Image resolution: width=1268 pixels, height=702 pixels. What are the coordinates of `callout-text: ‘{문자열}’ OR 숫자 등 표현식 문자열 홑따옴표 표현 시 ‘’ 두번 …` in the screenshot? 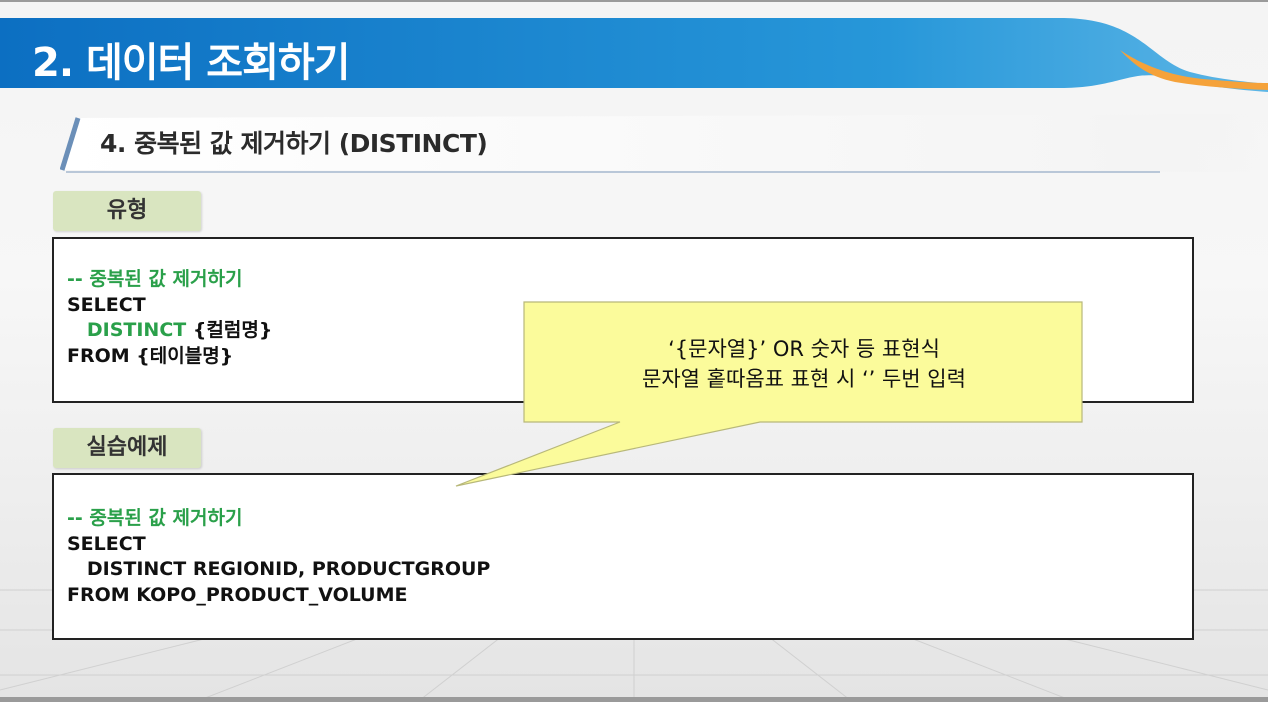 It's located at (804, 364).